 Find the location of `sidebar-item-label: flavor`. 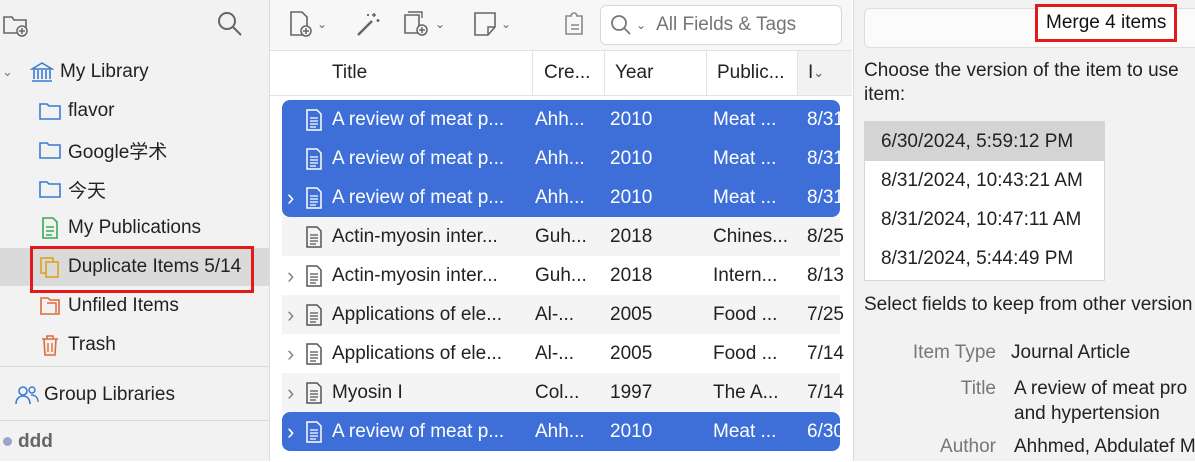

sidebar-item-label: flavor is located at coordinates (91, 110).